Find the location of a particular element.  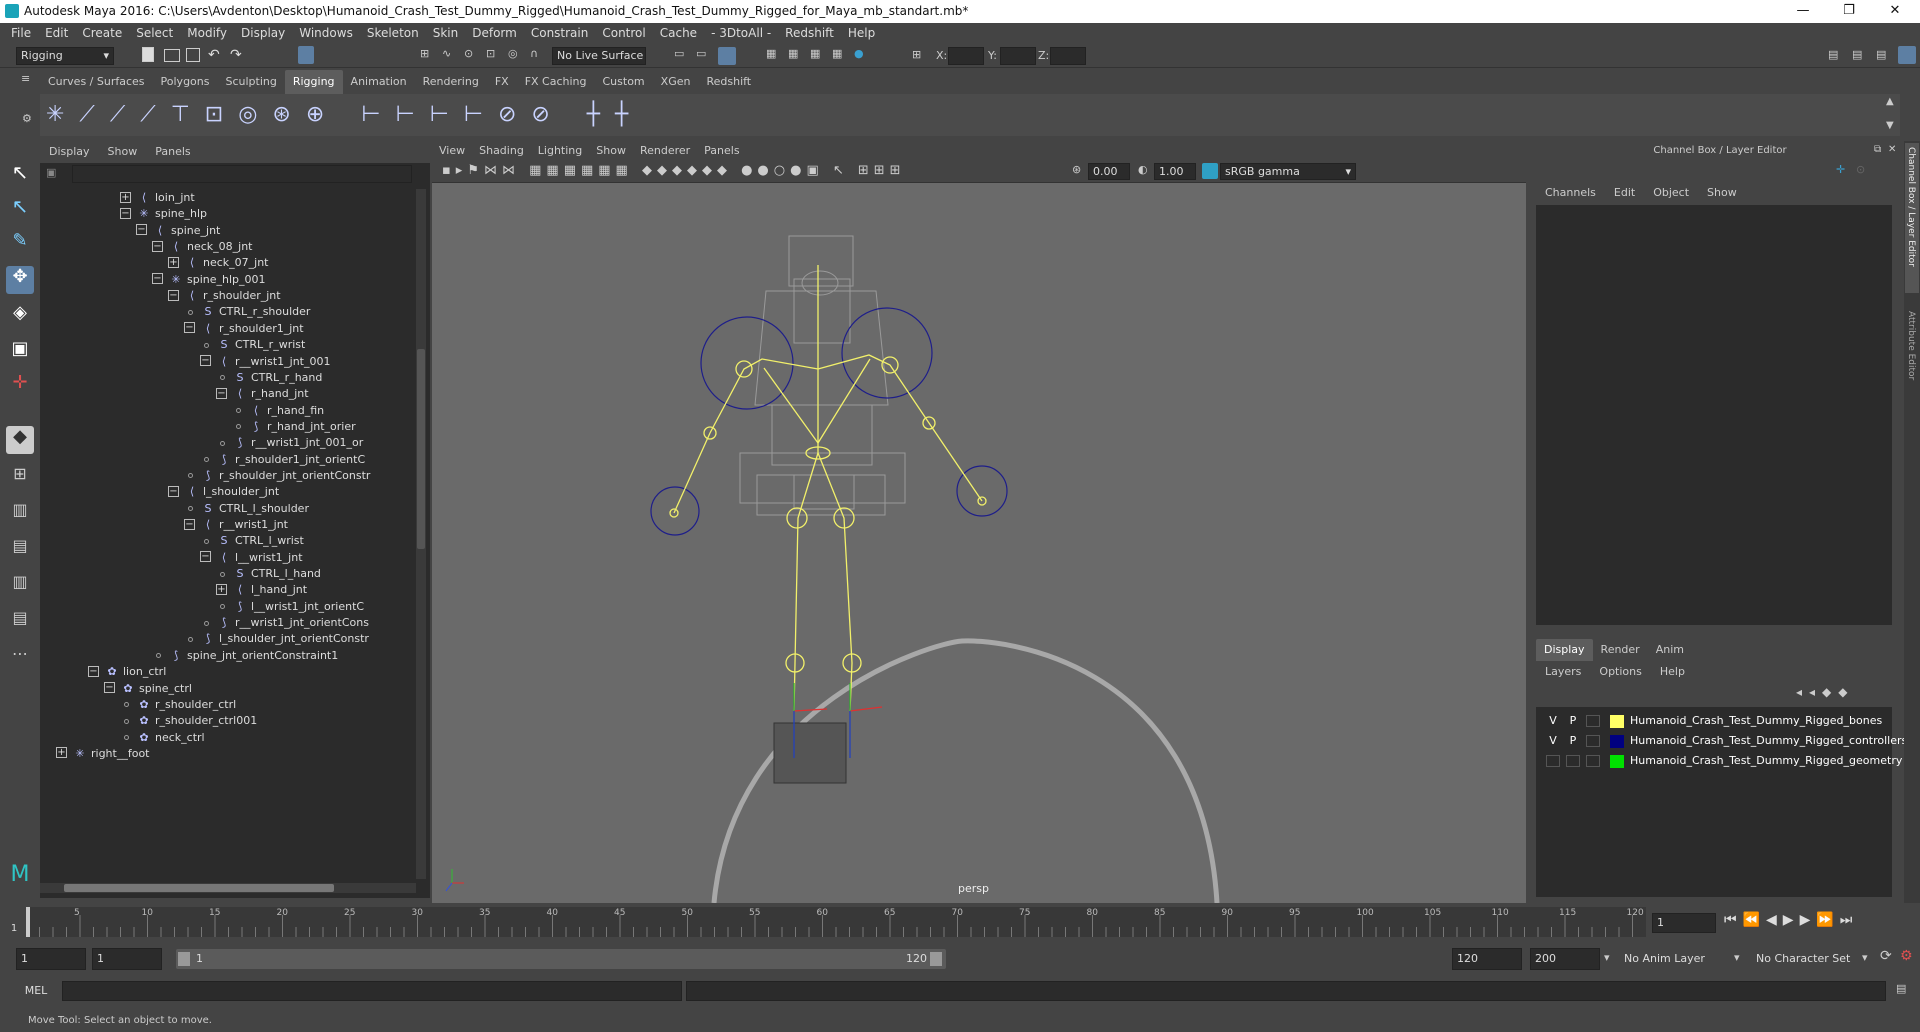

layer-menu-1: Options is located at coordinates (1620, 672).